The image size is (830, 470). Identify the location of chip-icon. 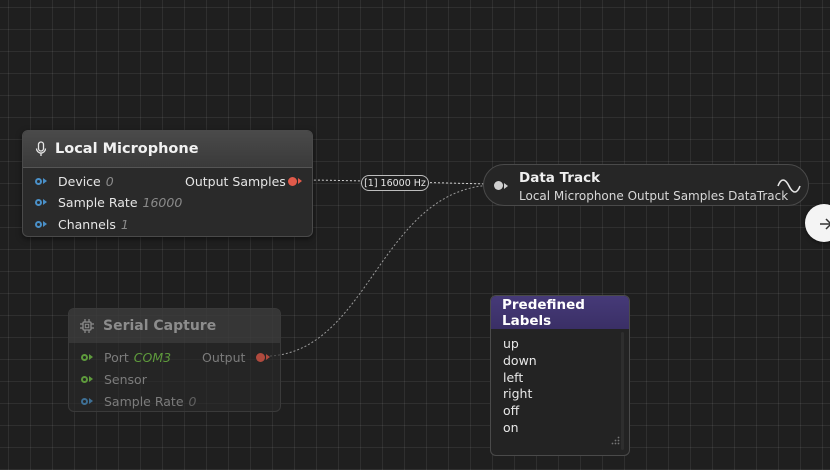
(87, 326).